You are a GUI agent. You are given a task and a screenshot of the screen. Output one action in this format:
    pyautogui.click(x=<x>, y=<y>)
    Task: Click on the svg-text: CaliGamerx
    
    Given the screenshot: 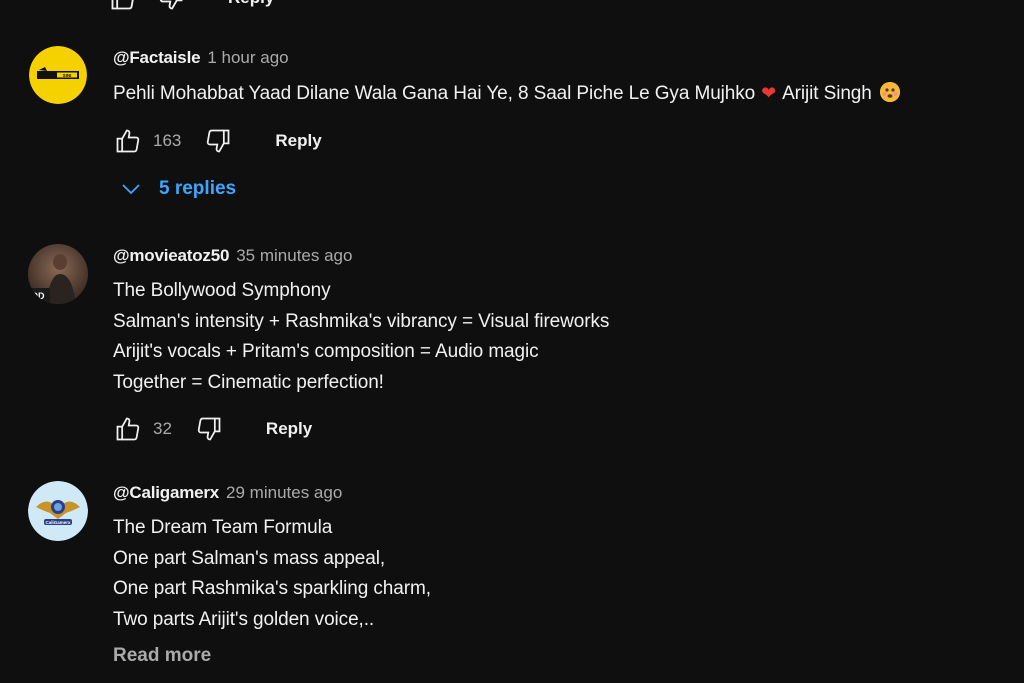 What is the action you would take?
    pyautogui.click(x=58, y=522)
    